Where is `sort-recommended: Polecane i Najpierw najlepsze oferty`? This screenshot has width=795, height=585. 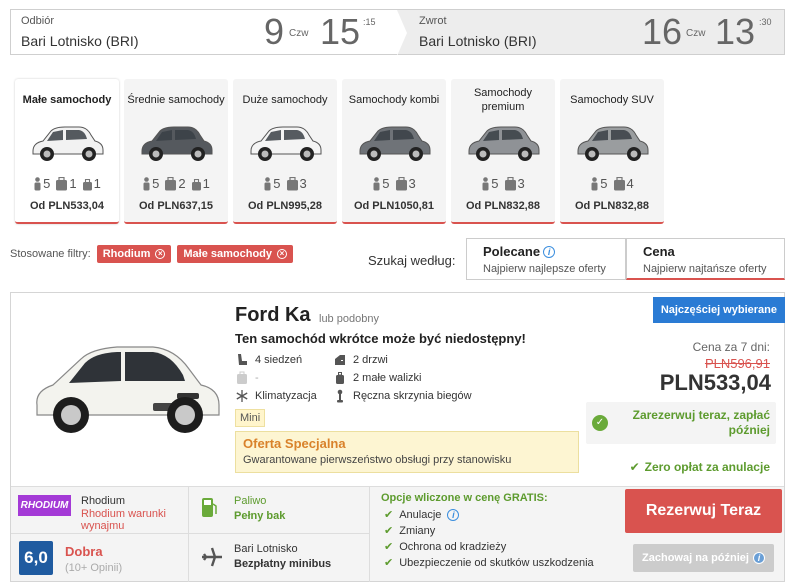
sort-recommended: Polecane i Najpierw najlepsze oferty is located at coordinates (546, 259).